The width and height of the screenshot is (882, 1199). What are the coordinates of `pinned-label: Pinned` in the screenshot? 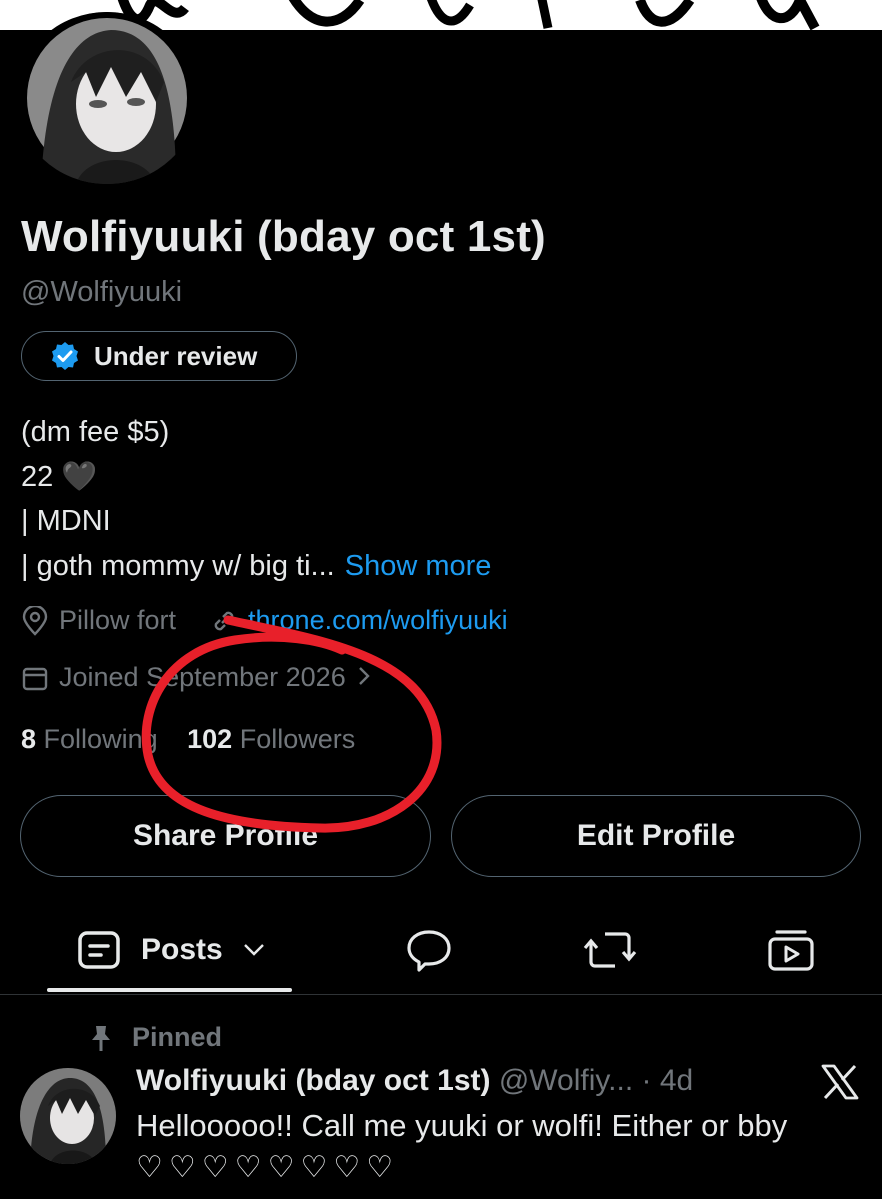 It's located at (177, 1037).